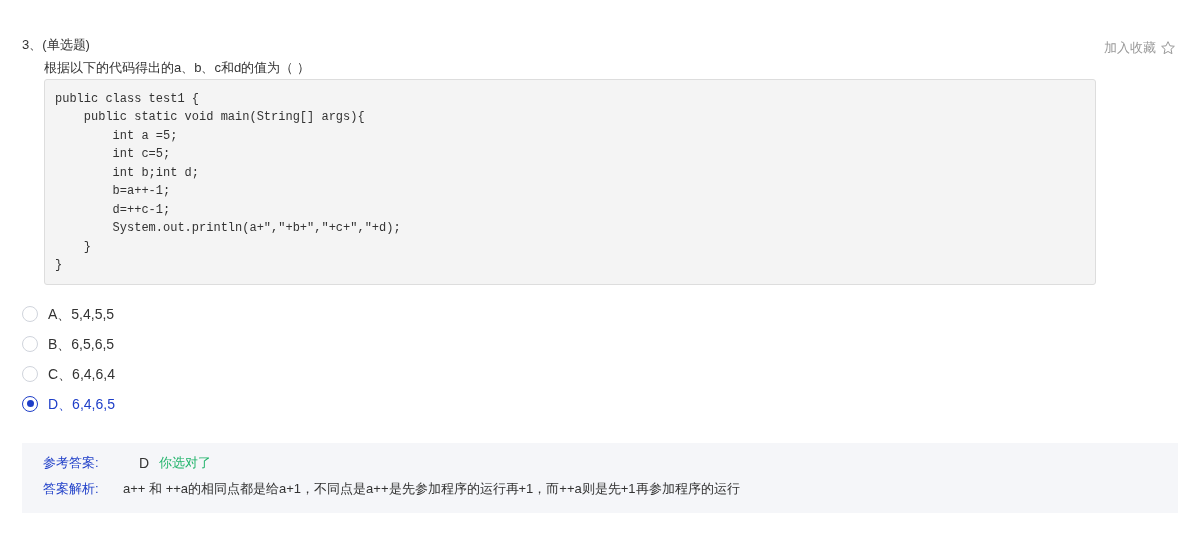 The width and height of the screenshot is (1178, 540). I want to click on question-type: (单选题), so click(66, 45).